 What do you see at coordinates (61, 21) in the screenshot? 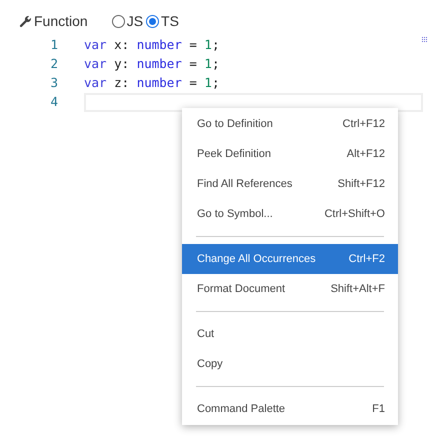
I see `function-label: Function` at bounding box center [61, 21].